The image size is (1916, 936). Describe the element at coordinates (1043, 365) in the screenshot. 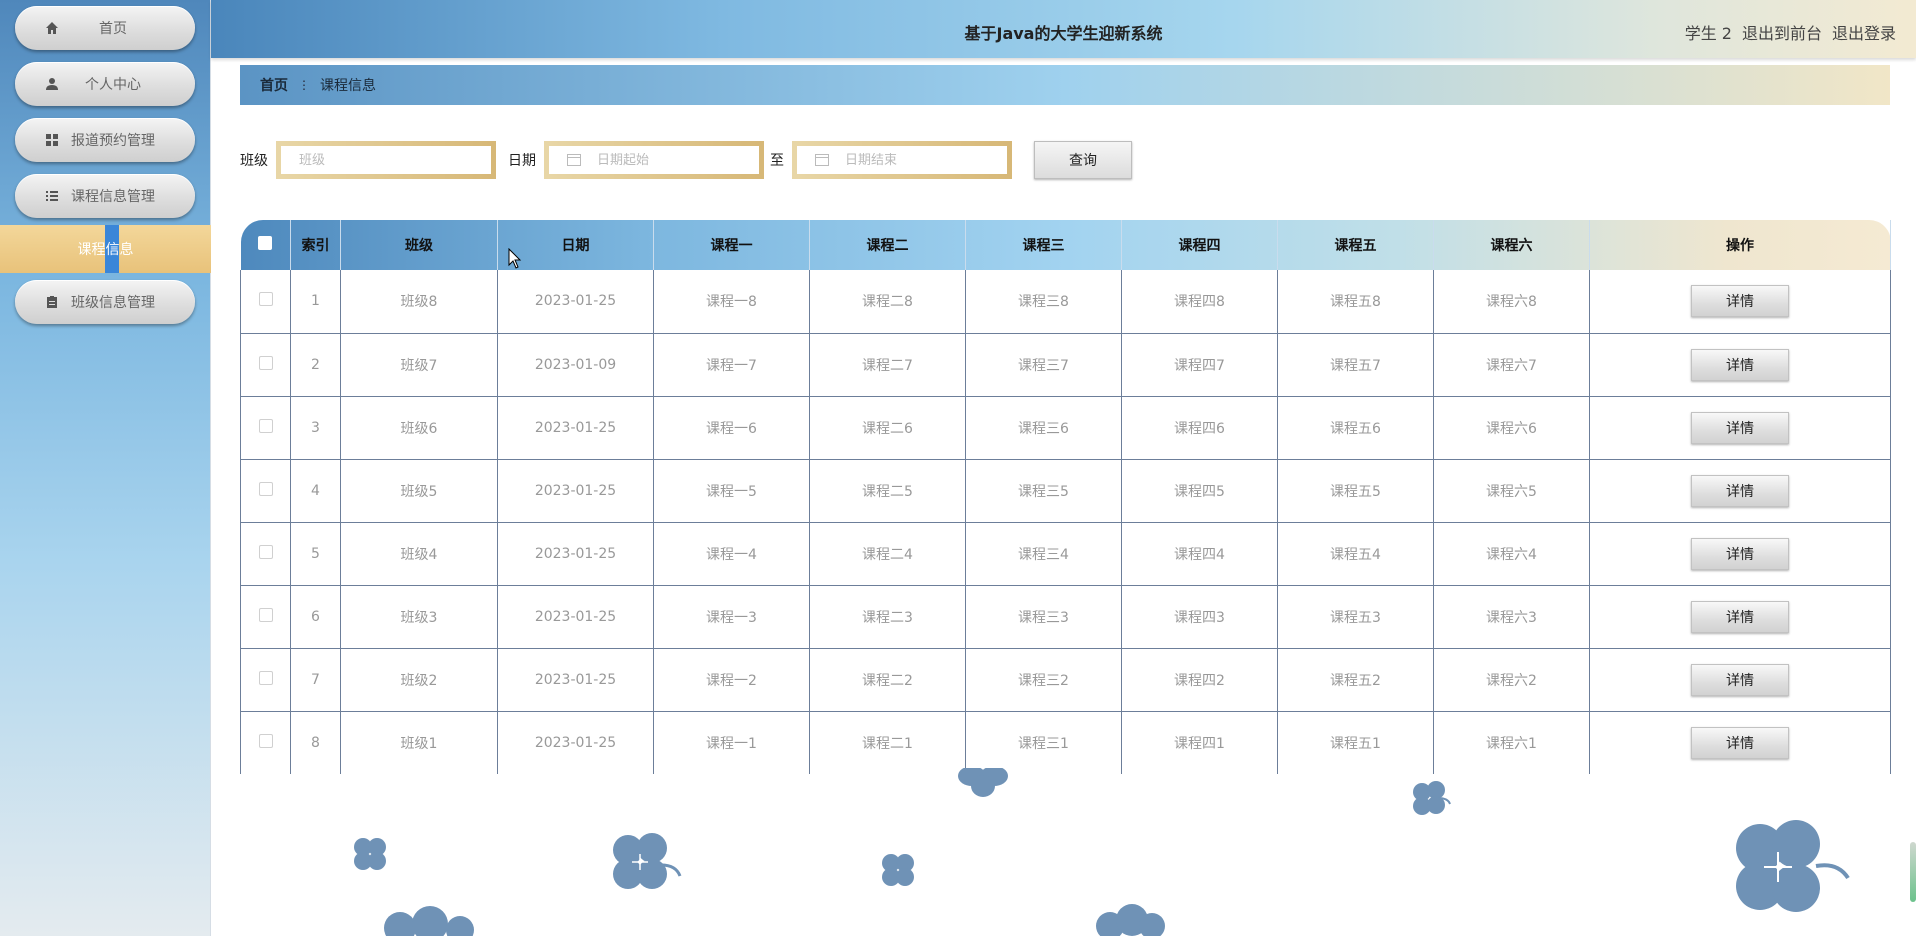

I see `cell-course3: 课程三7` at that location.